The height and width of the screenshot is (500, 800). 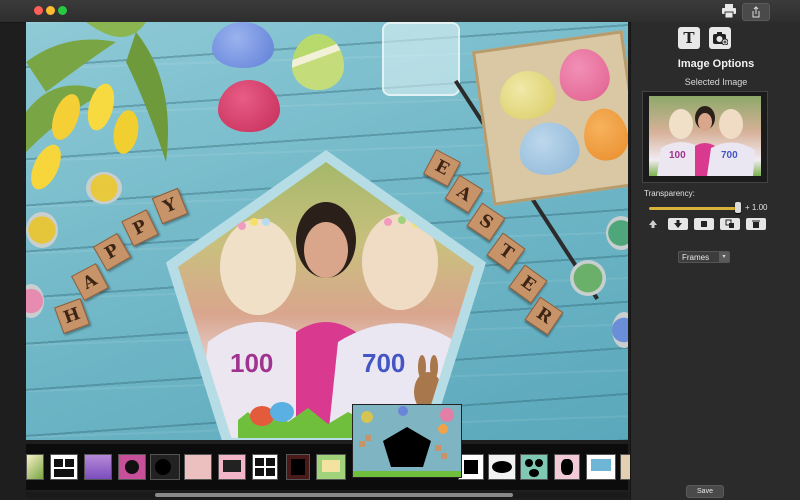 I want to click on frames-filmstrip, so click(x=329, y=467).